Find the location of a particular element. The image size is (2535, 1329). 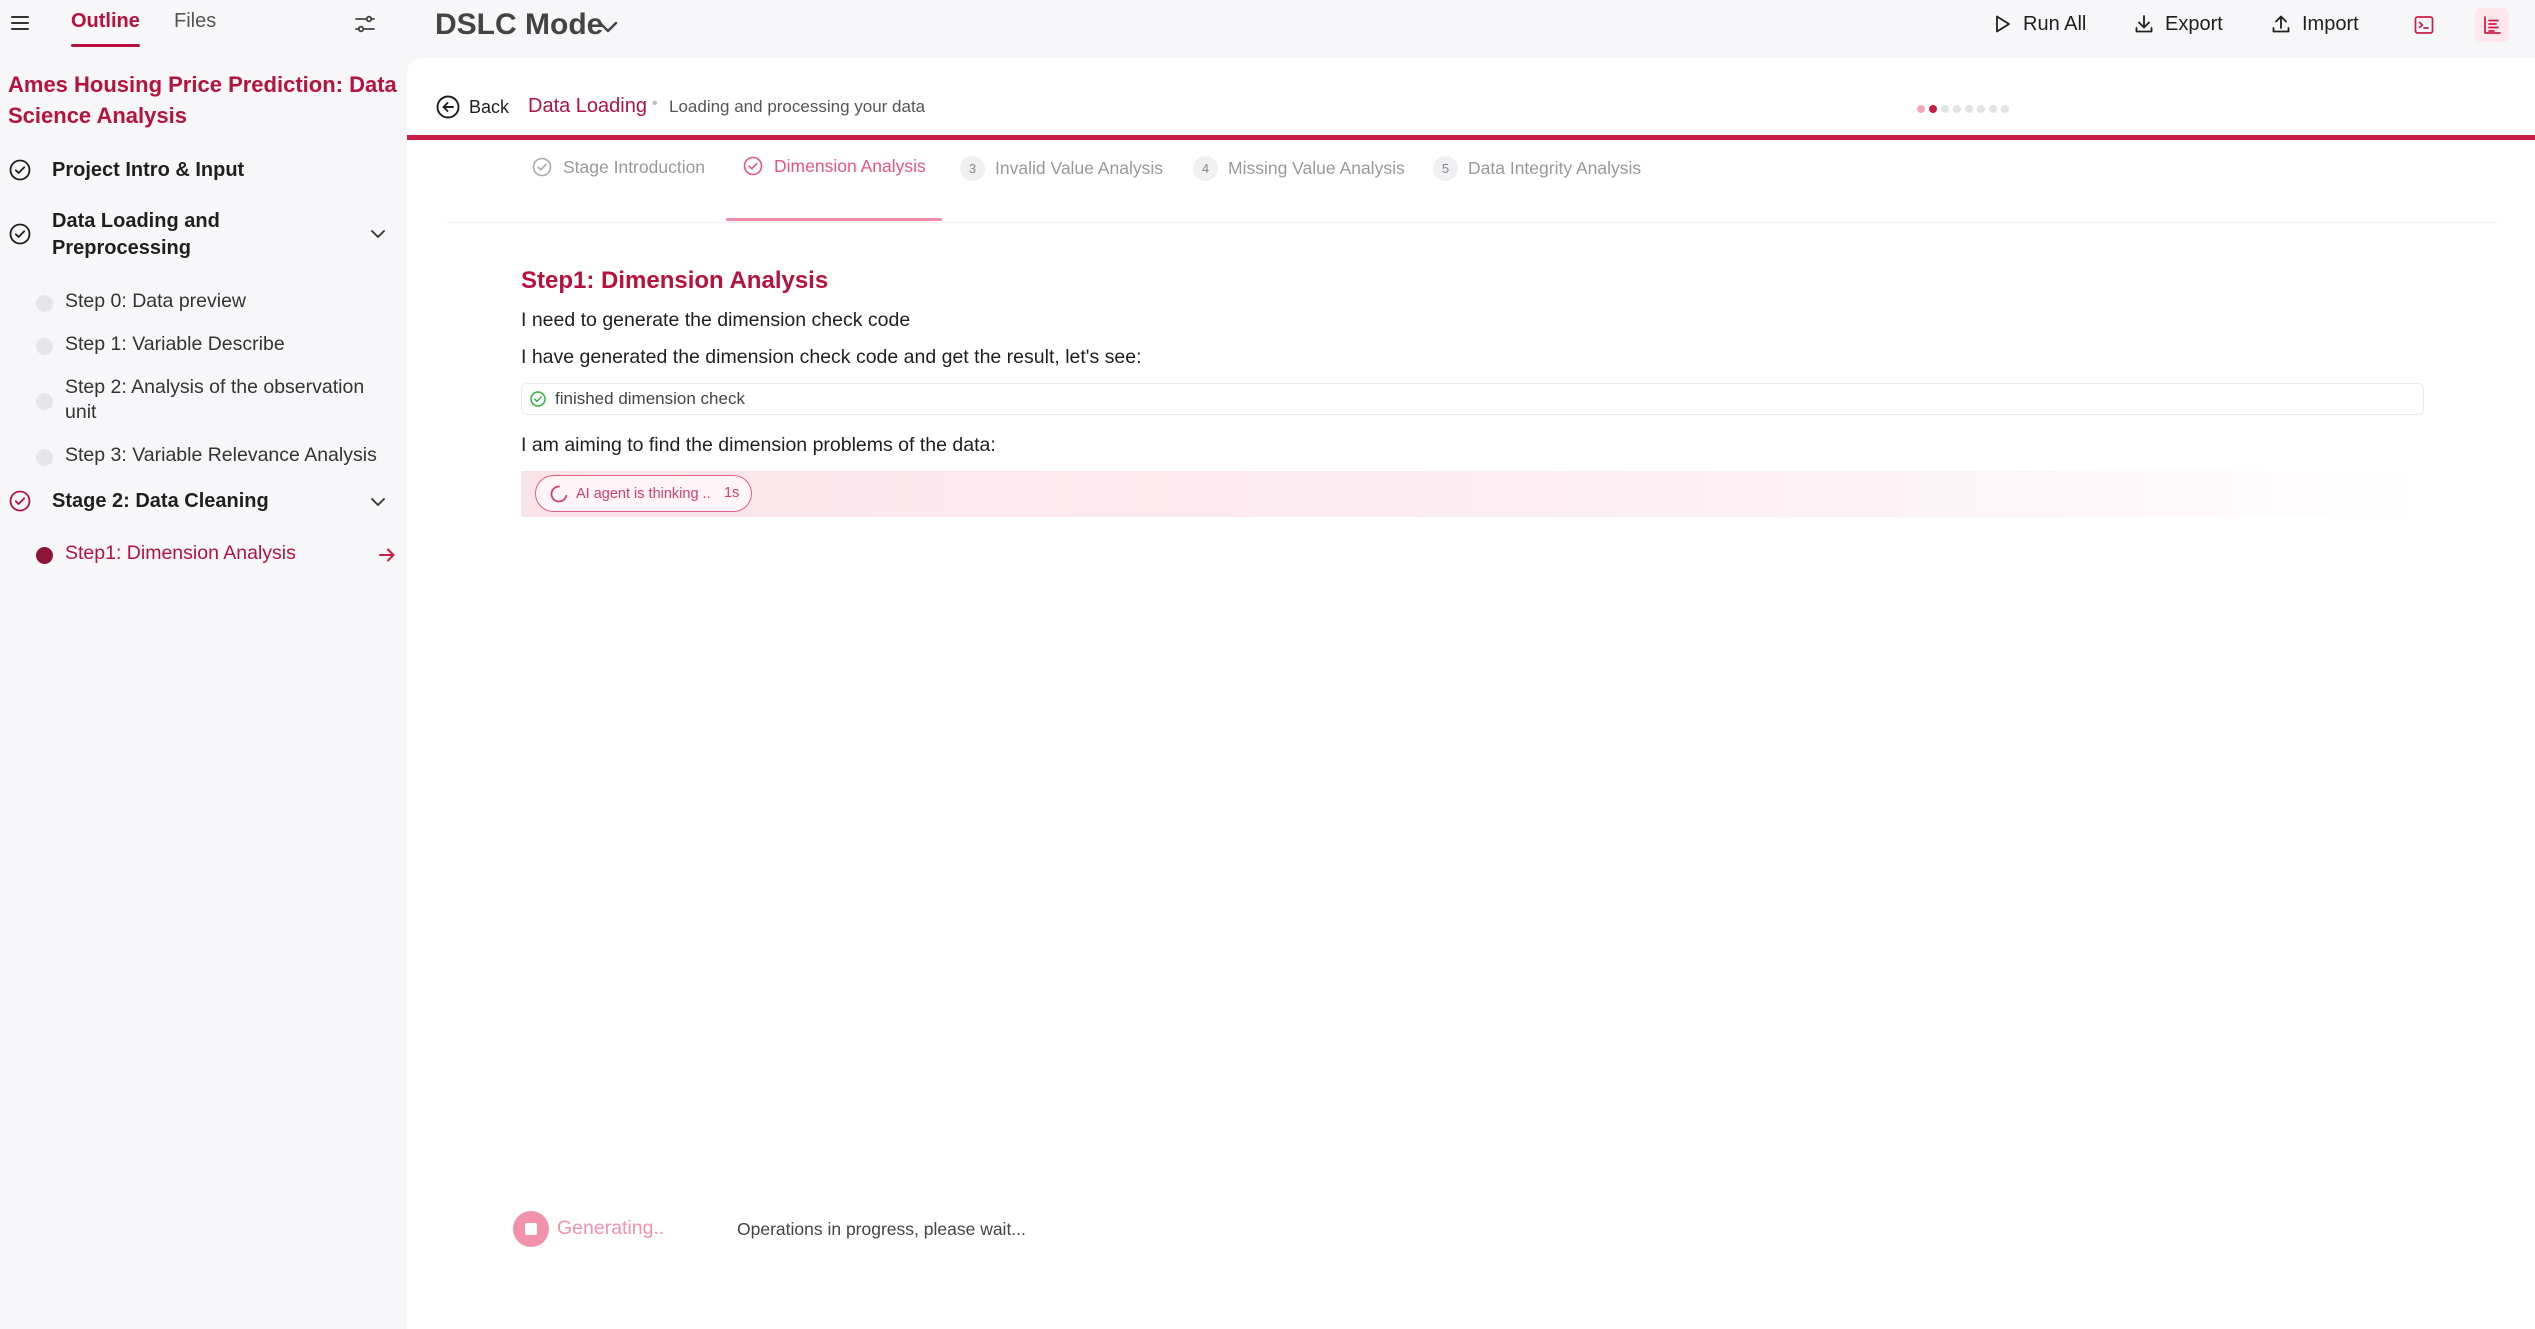

back-button: Back is located at coordinates (472, 107).